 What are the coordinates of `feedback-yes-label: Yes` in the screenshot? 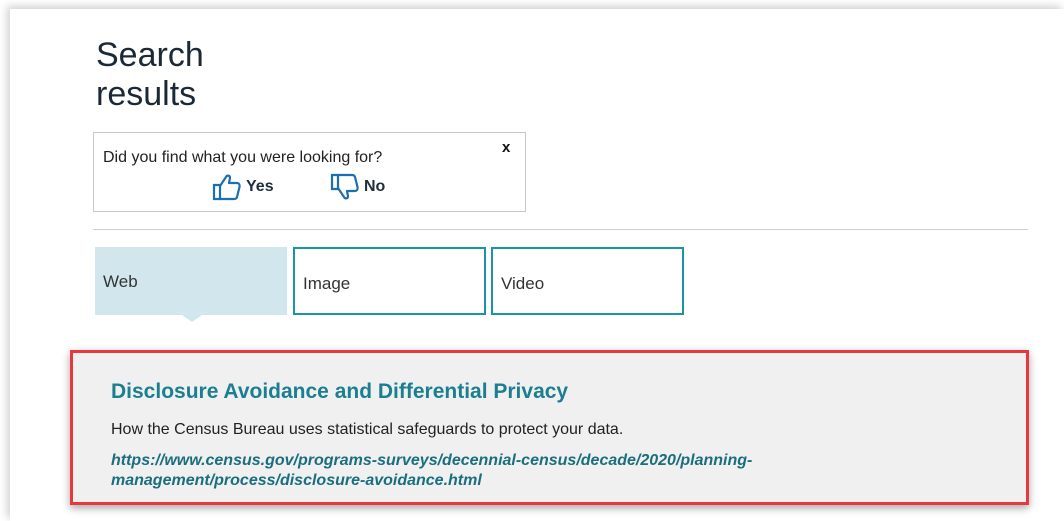 It's located at (260, 186).